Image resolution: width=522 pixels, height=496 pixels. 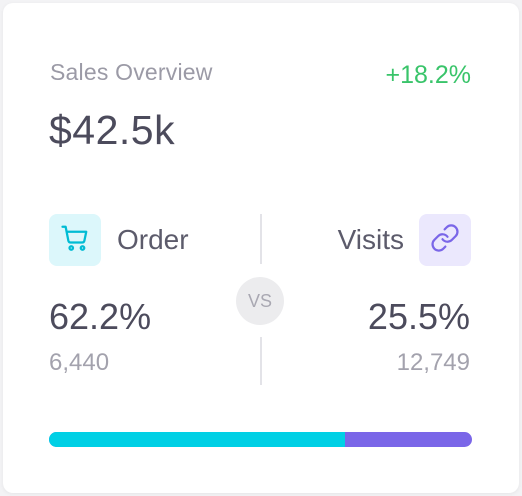 I want to click on order-progress-segment, so click(x=197, y=439).